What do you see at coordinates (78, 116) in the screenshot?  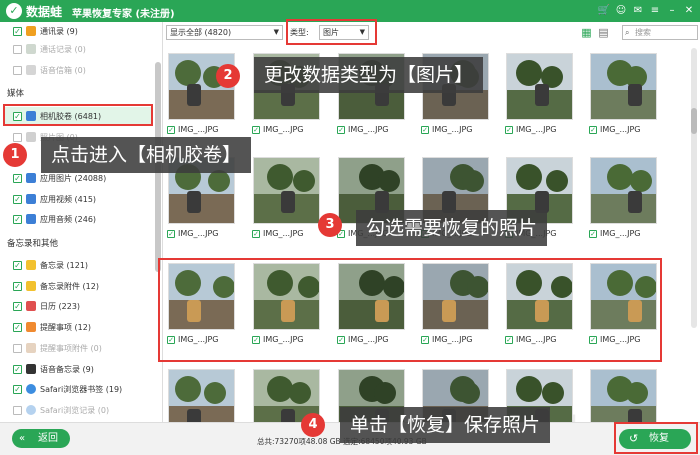 I see `sidebar-item-camera-roll: ✓ 相机胶卷 (6481)` at bounding box center [78, 116].